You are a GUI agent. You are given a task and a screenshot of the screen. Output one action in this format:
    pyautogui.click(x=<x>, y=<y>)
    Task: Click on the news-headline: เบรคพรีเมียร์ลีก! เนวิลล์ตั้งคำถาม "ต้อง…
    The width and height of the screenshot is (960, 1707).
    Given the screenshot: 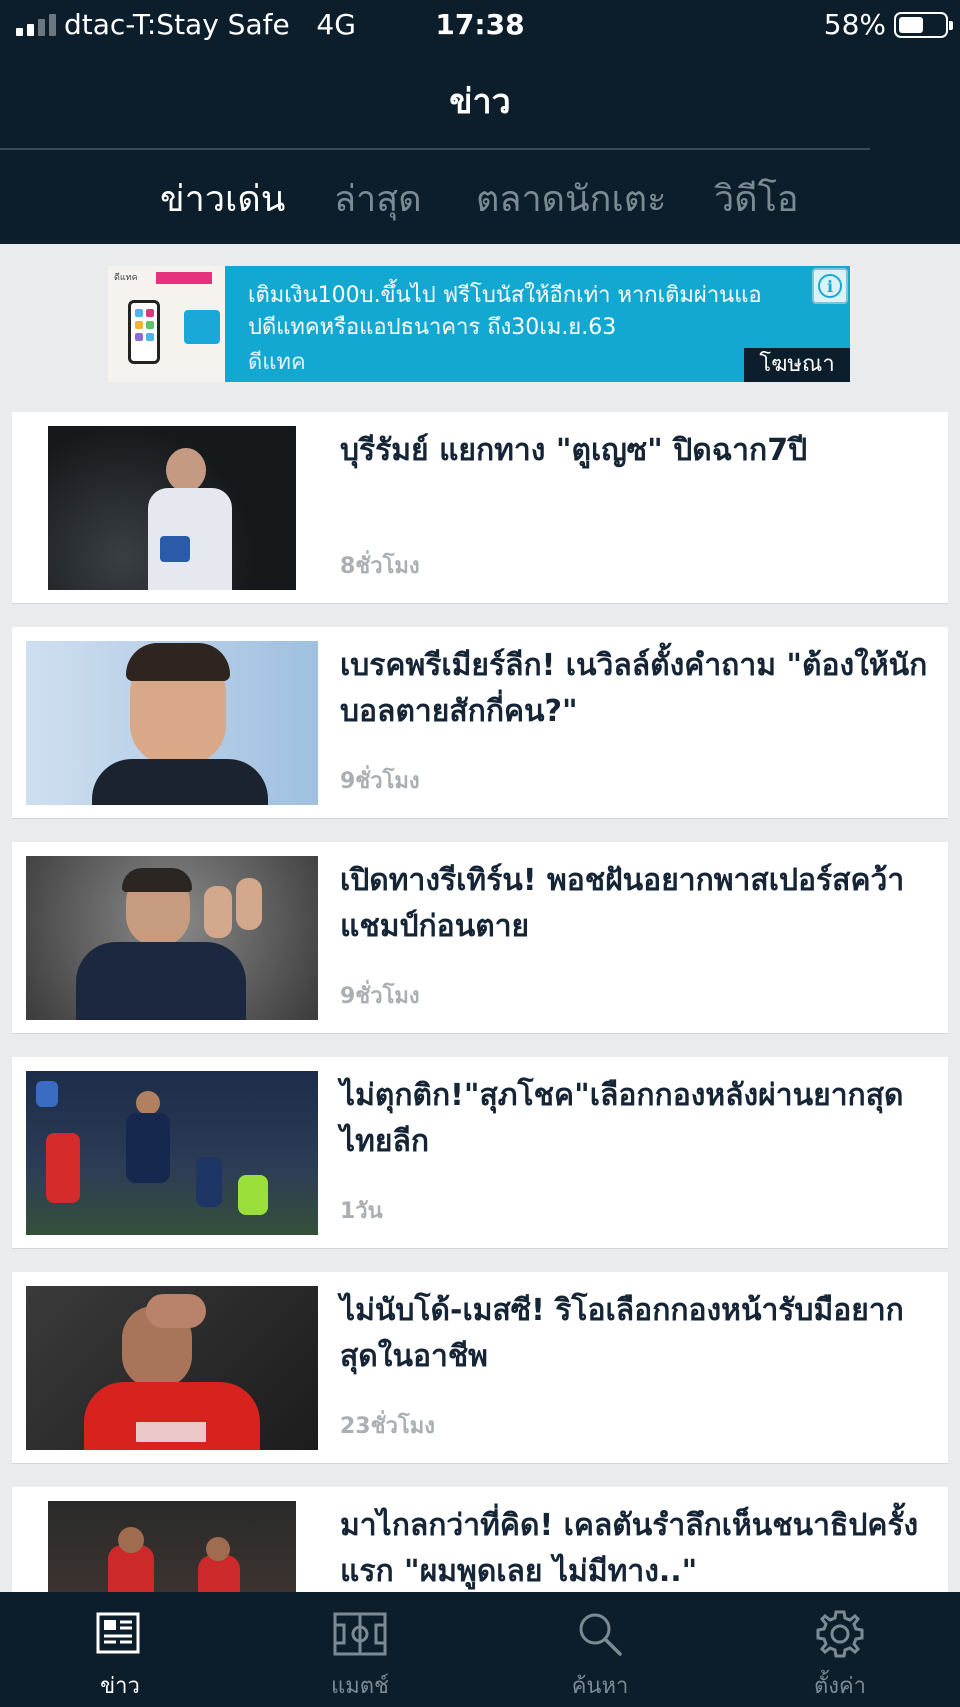 What is the action you would take?
    pyautogui.click(x=634, y=688)
    